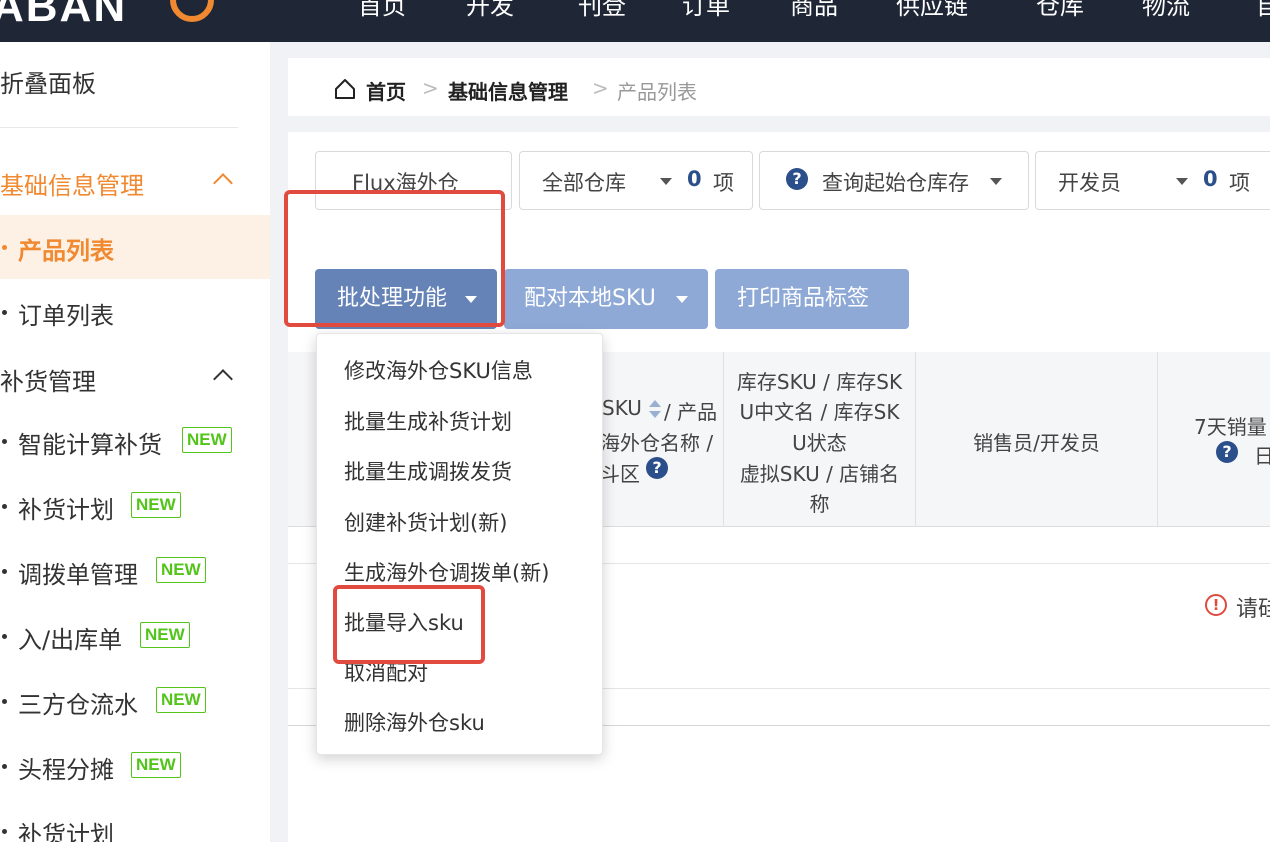  I want to click on nav-supply-chain: 供应链, so click(932, 10).